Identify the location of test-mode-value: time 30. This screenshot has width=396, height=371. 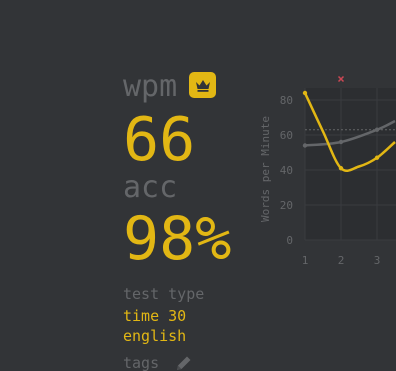
(155, 316).